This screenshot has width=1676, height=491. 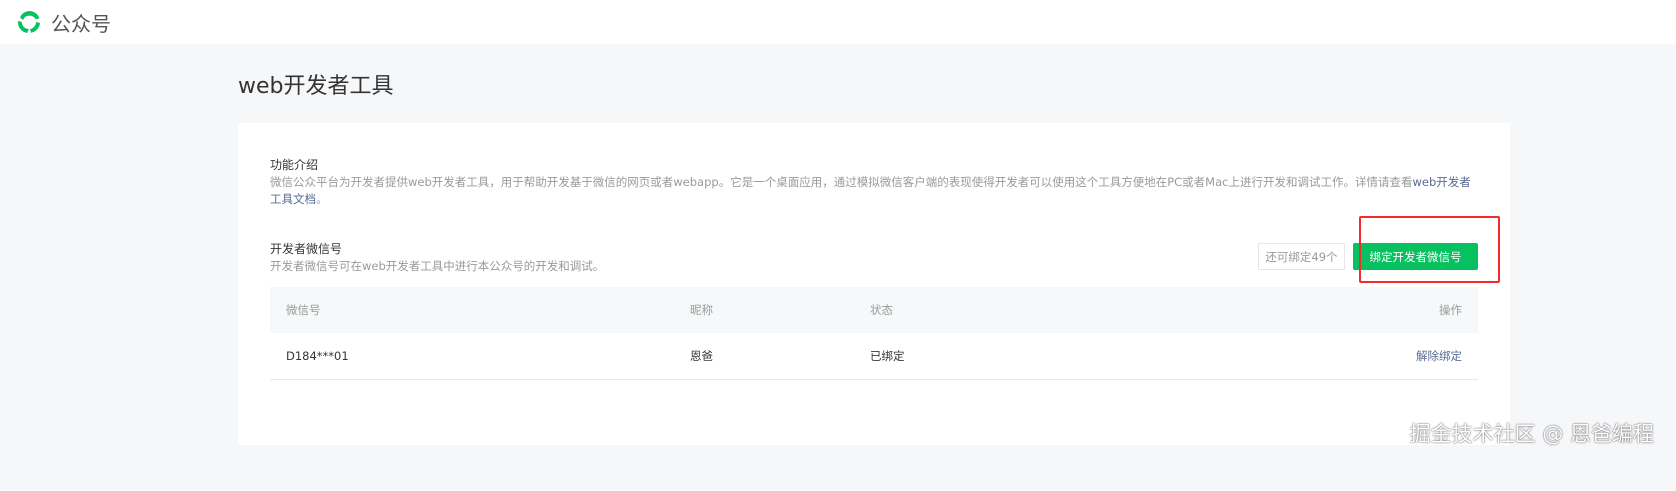 What do you see at coordinates (1429, 249) in the screenshot?
I see `highlight-box` at bounding box center [1429, 249].